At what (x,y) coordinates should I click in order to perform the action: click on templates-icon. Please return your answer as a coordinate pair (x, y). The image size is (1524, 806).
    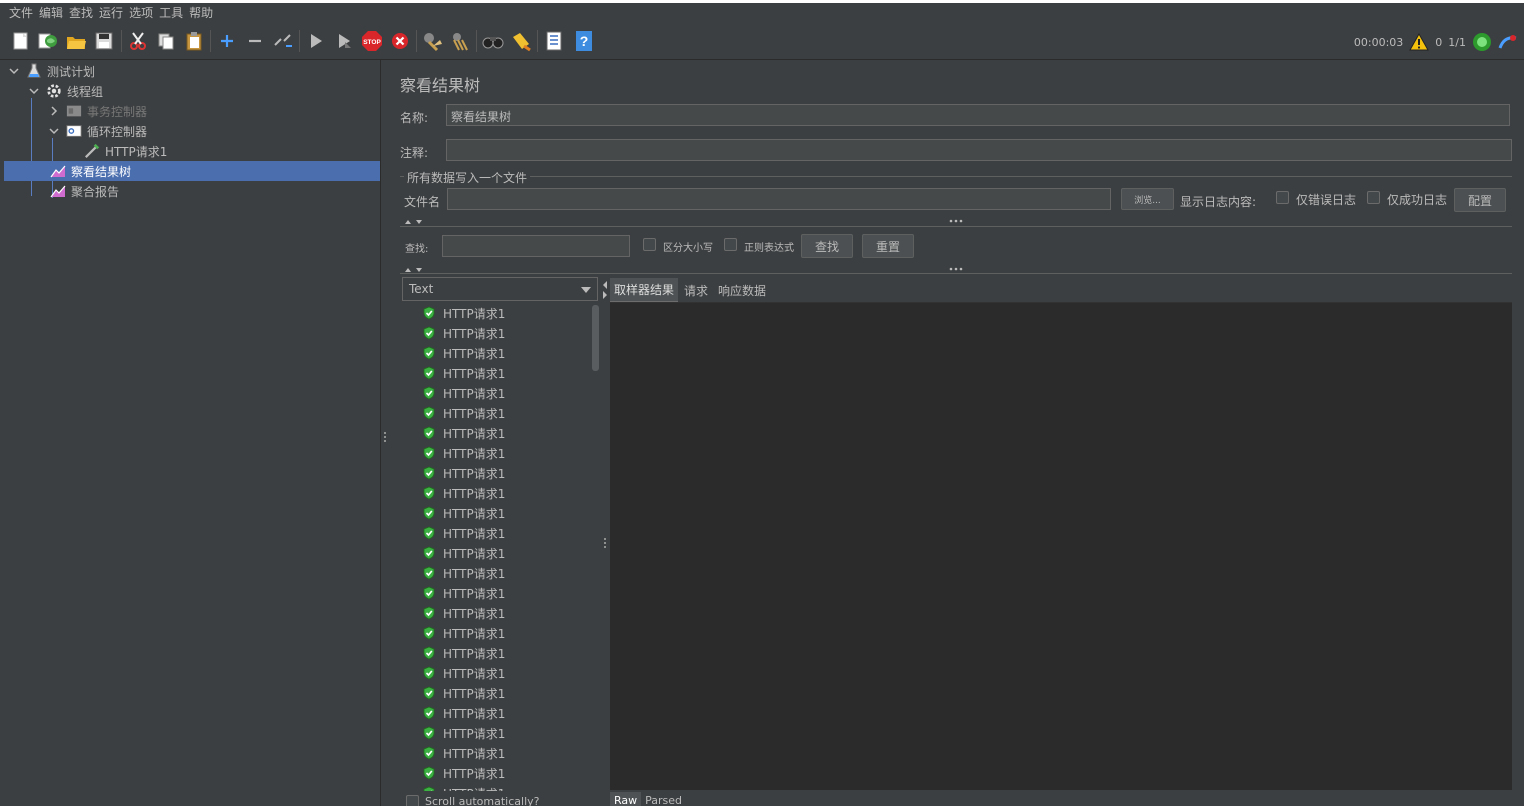
    Looking at the image, I should click on (48, 41).